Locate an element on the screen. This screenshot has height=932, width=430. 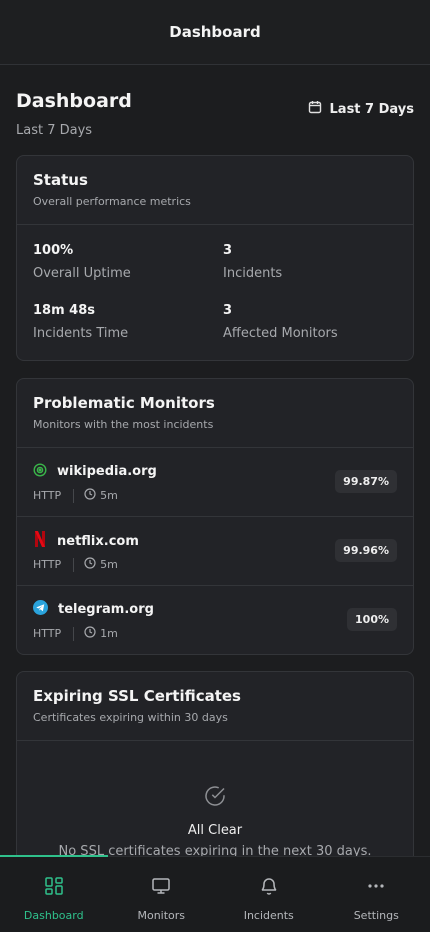
active-tab-indicator is located at coordinates (54, 856).